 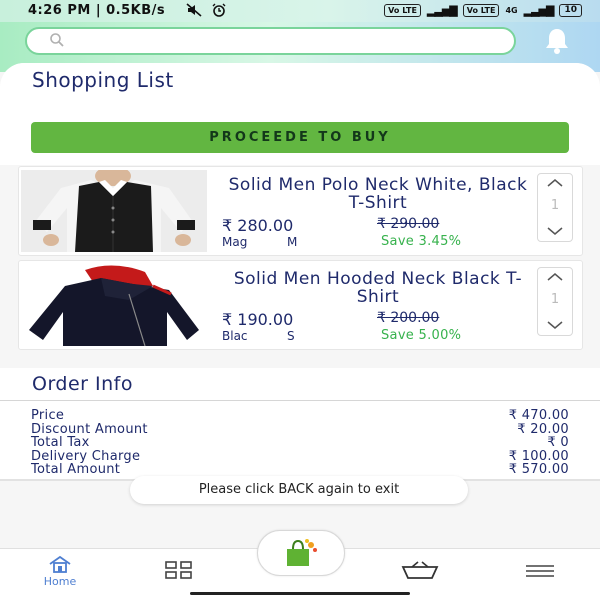 I want to click on battery-icon: 10, so click(x=570, y=10).